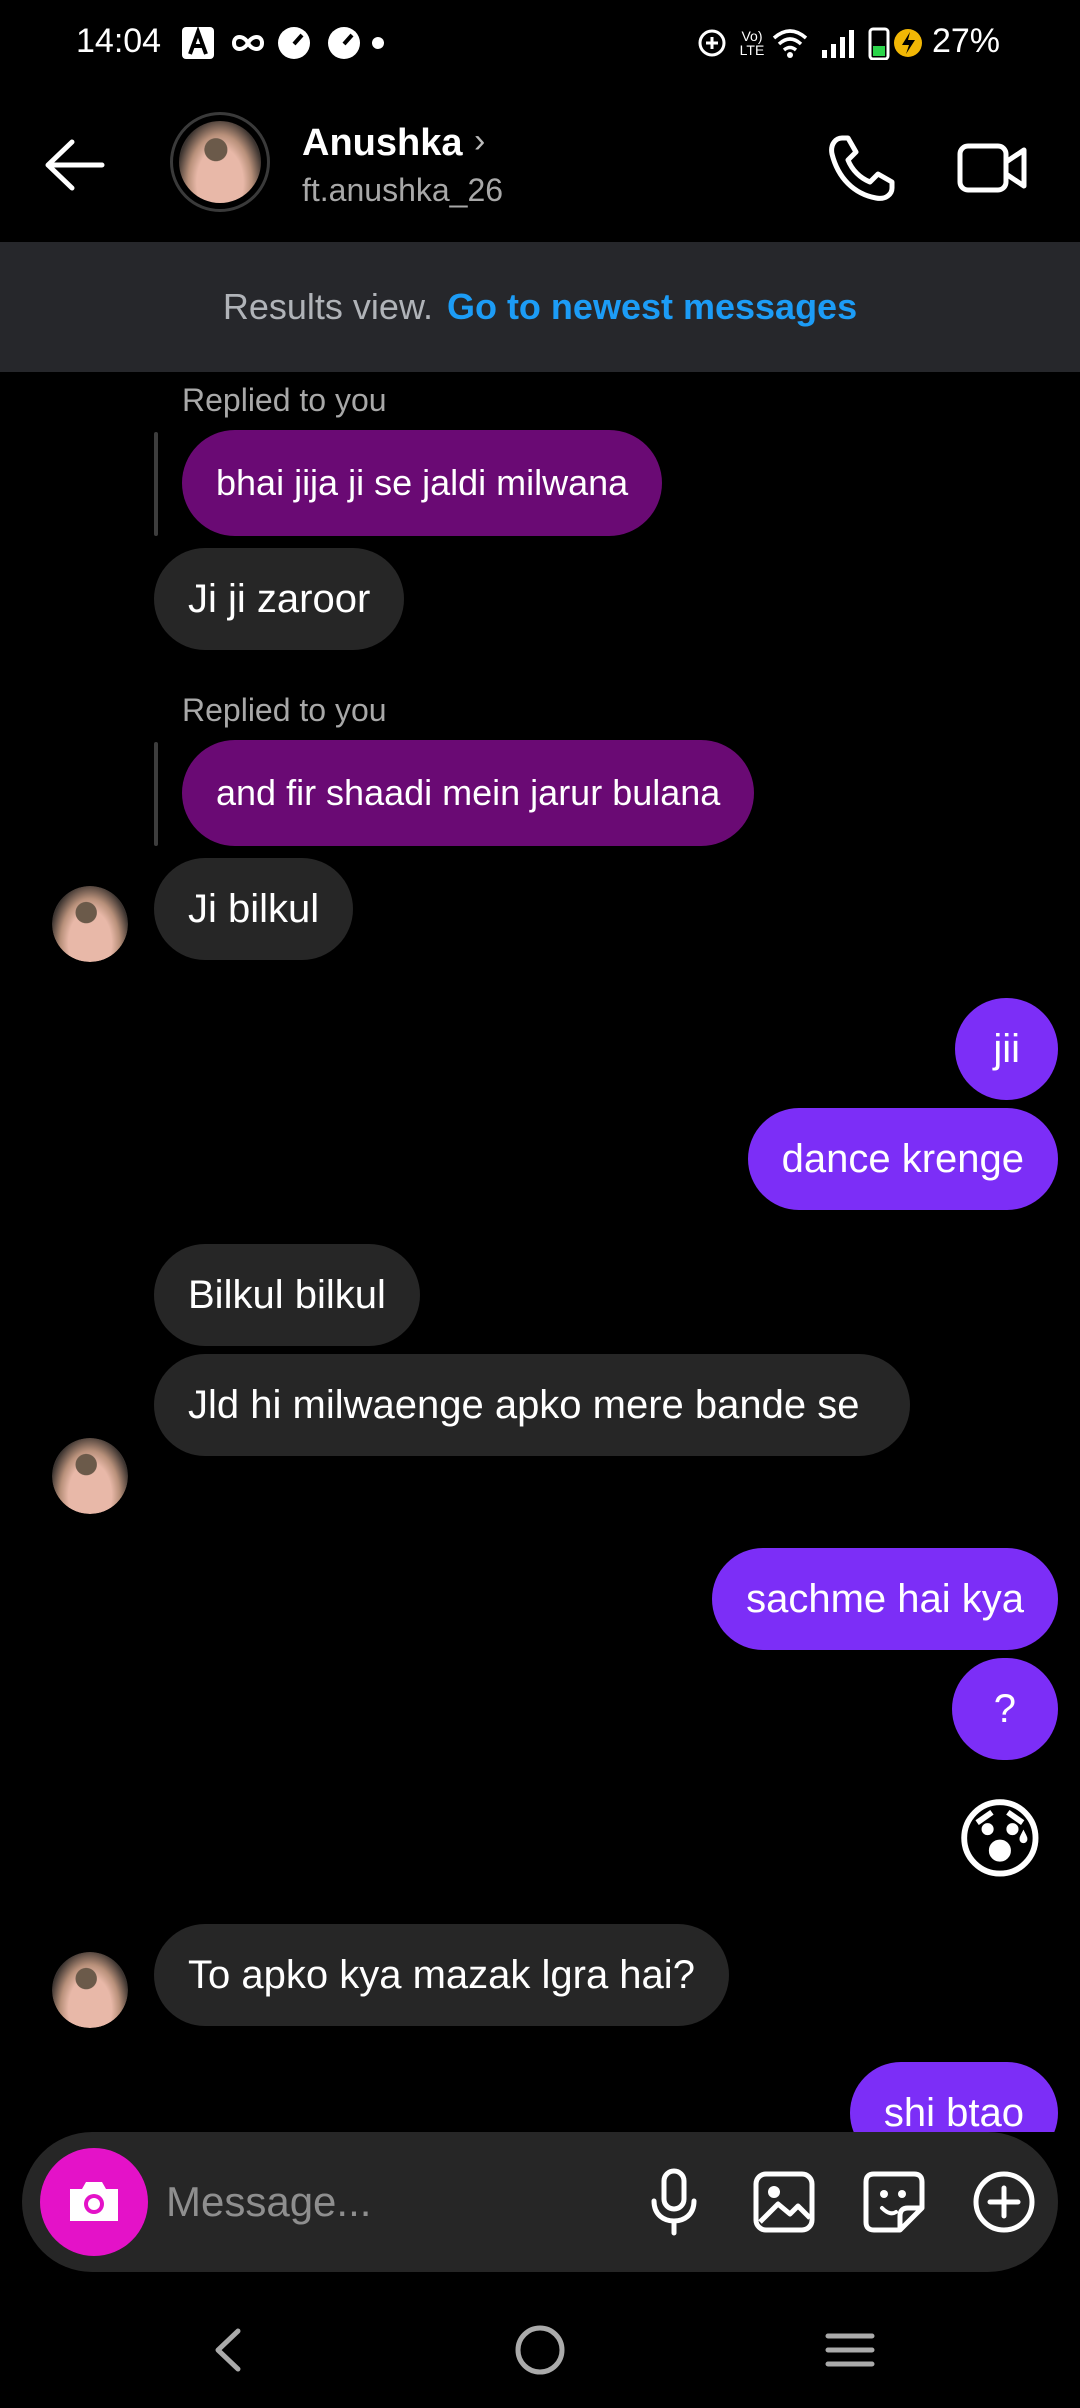 The height and width of the screenshot is (2408, 1080). What do you see at coordinates (402, 190) in the screenshot?
I see `contact-handle: ft.anushka_26` at bounding box center [402, 190].